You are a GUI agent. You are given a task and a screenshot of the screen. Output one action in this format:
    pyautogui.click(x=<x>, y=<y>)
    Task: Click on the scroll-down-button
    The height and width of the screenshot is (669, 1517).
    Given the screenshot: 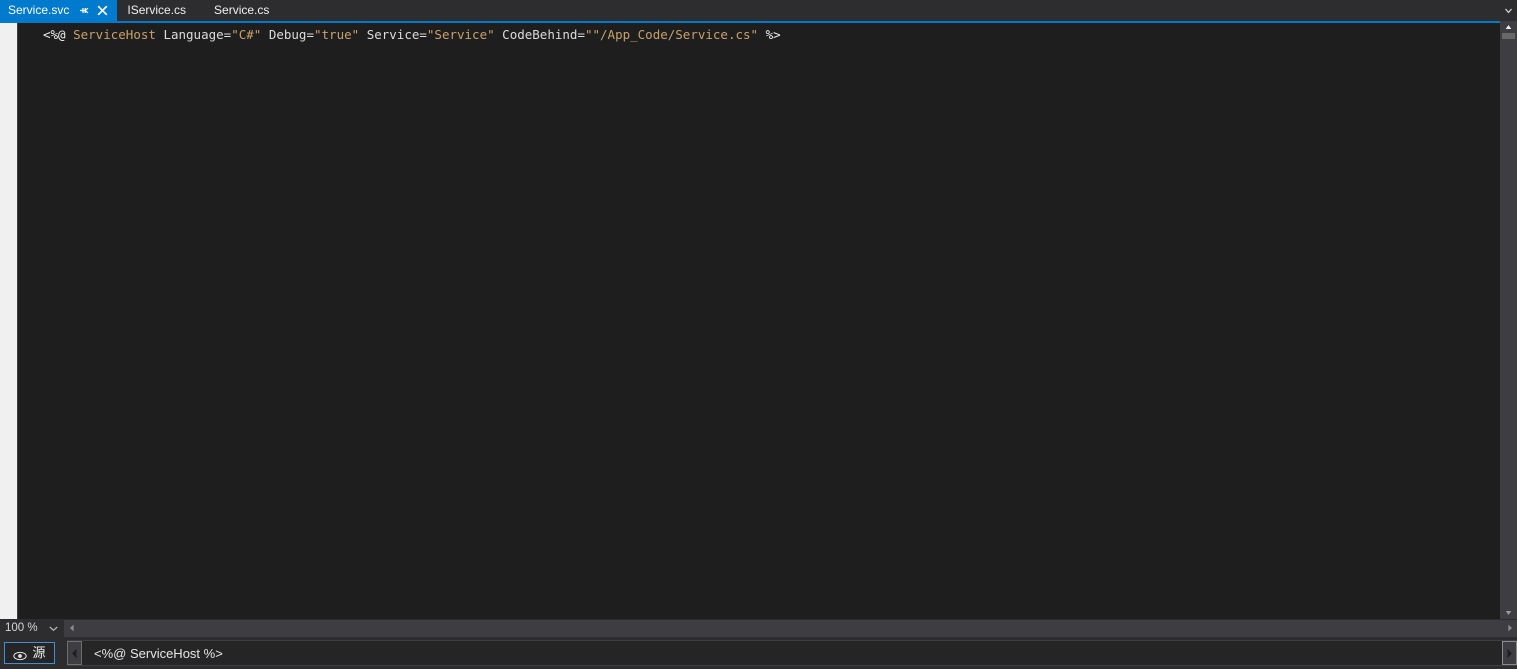 What is the action you would take?
    pyautogui.click(x=1508, y=613)
    